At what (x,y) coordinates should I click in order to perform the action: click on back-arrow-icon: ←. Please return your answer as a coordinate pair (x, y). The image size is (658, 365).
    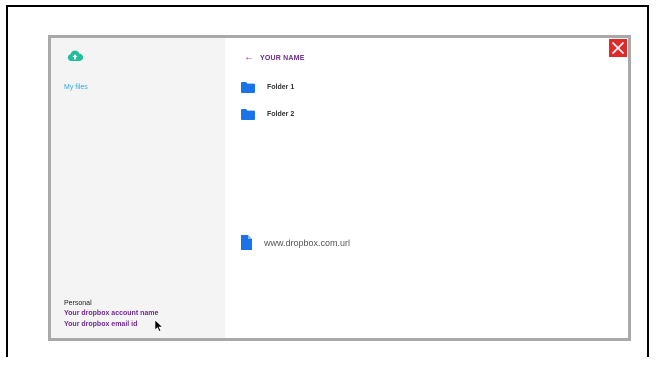
    Looking at the image, I should click on (249, 58).